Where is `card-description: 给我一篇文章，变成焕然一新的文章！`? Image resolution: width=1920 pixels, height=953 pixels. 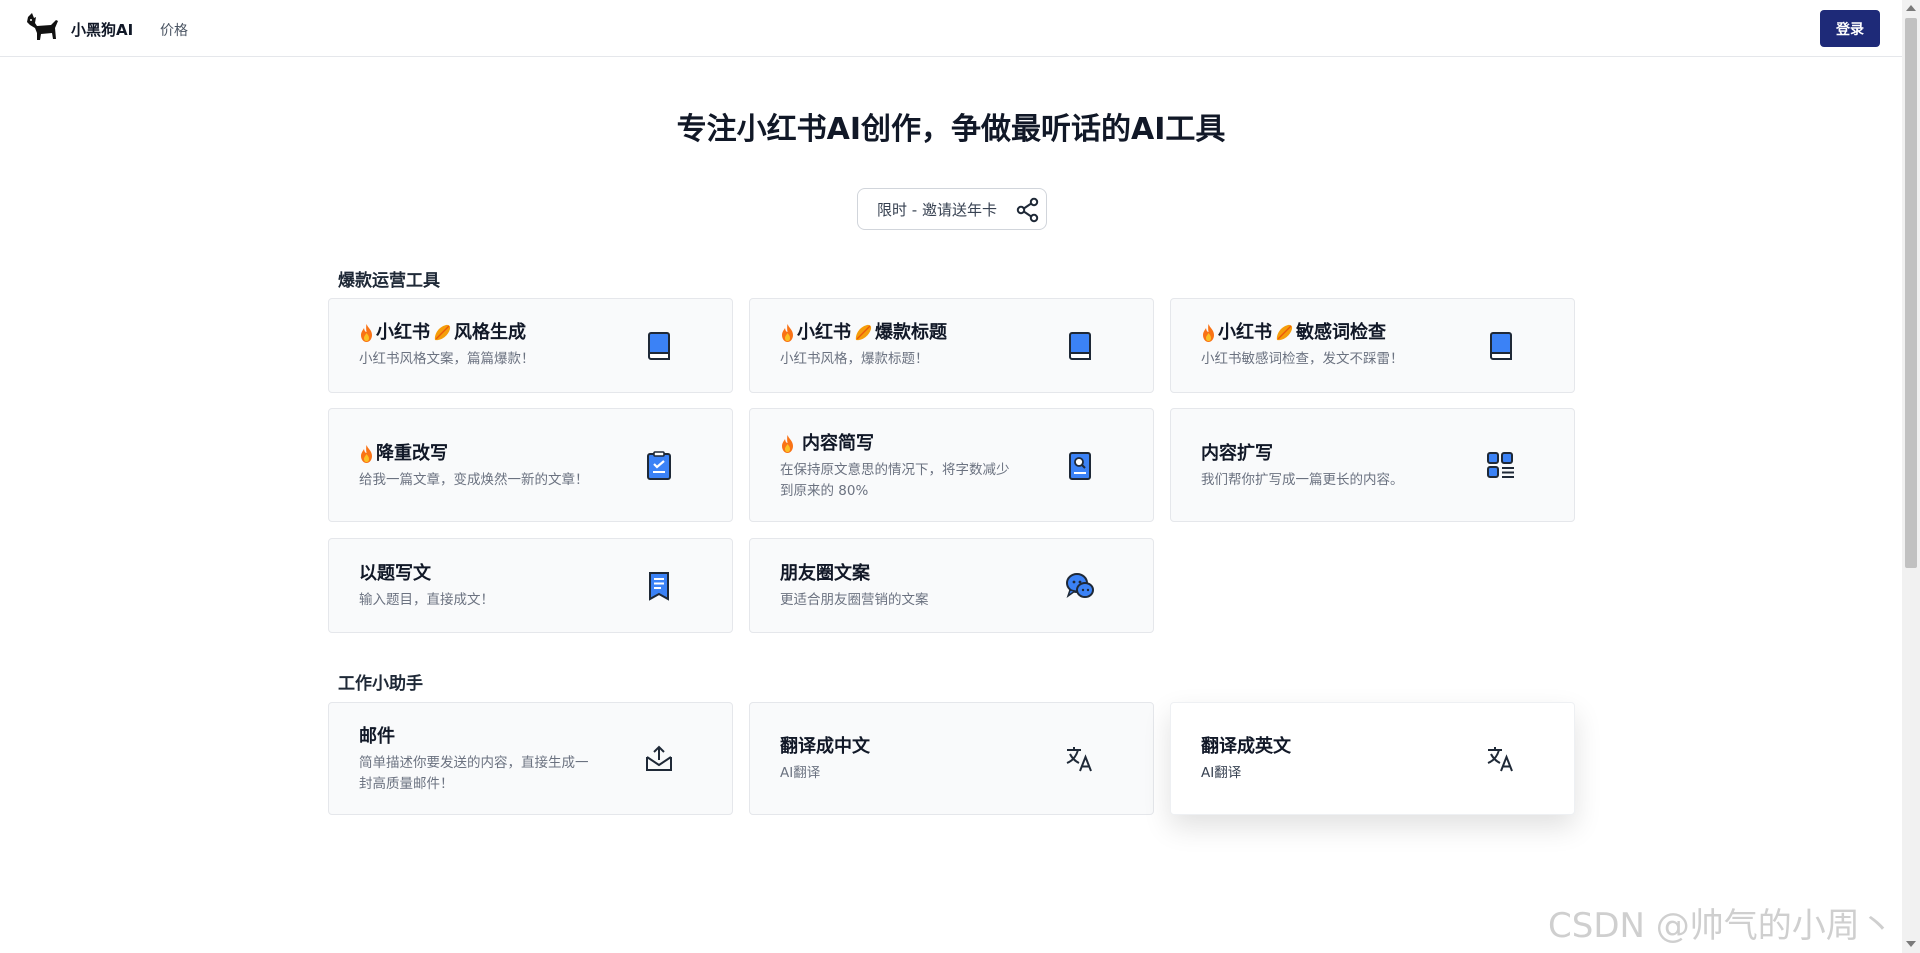
card-description: 给我一篇文章，变成焕然一新的文章！ is located at coordinates (474, 480).